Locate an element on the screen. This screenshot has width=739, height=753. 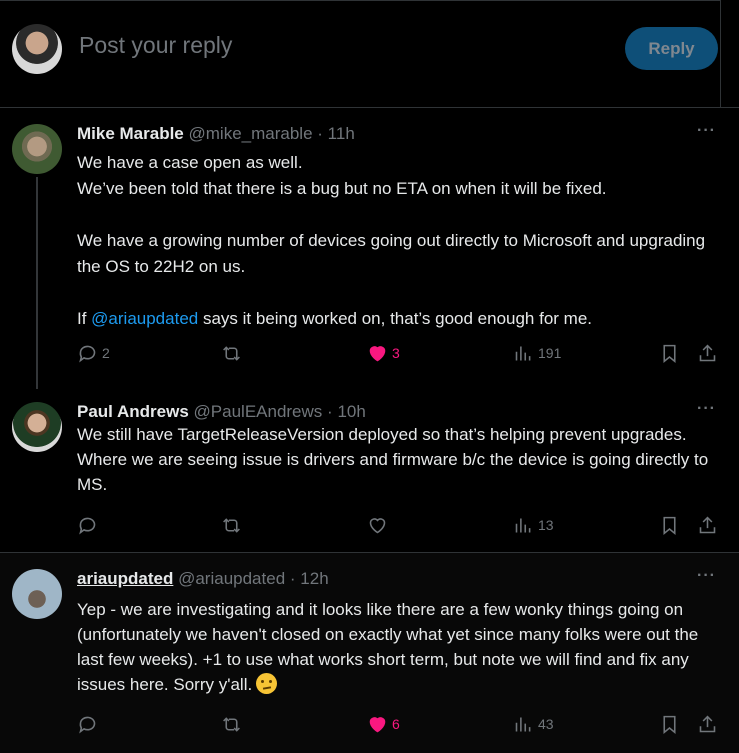
views-action: 43 is located at coordinates (533, 724).